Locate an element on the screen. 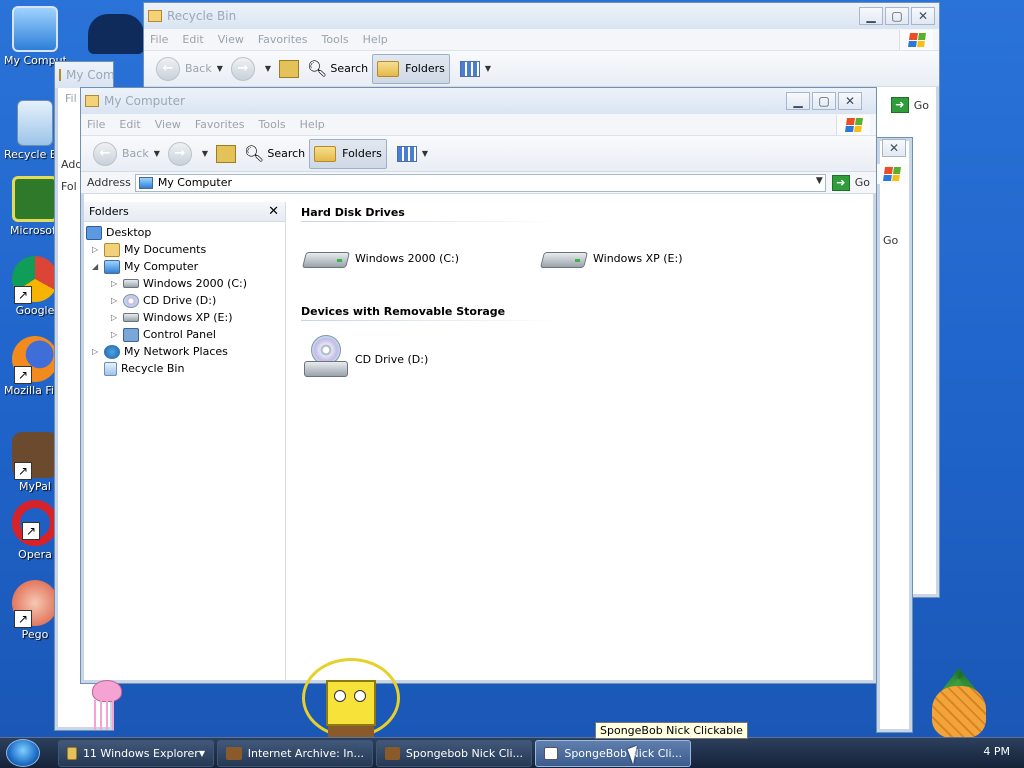 The width and height of the screenshot is (1024, 768). tree-item-cd-drive: ▷ CD Drive (D:) is located at coordinates (163, 300).